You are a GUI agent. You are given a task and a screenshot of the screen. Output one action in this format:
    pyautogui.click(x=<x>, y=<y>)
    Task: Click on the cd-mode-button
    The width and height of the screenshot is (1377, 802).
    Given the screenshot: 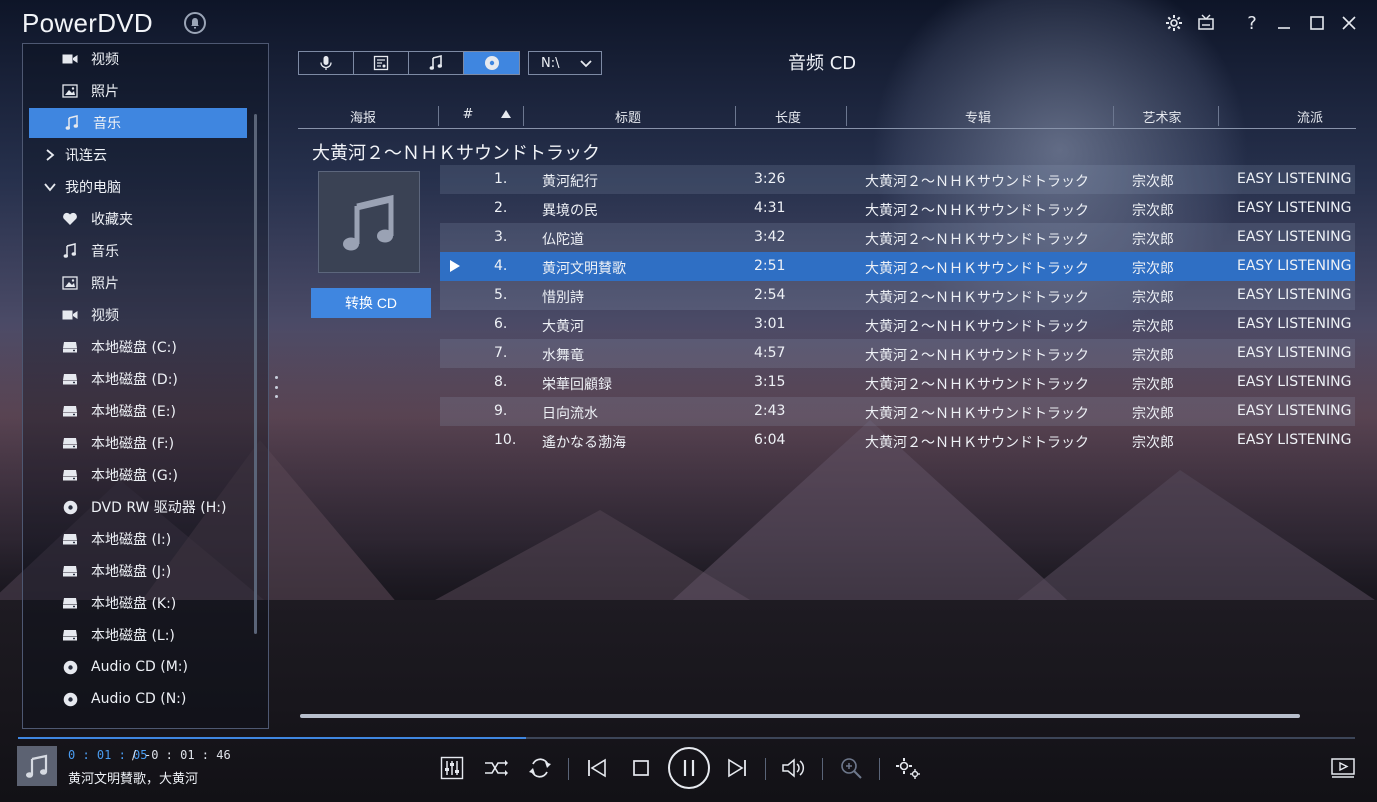 What is the action you would take?
    pyautogui.click(x=491, y=63)
    